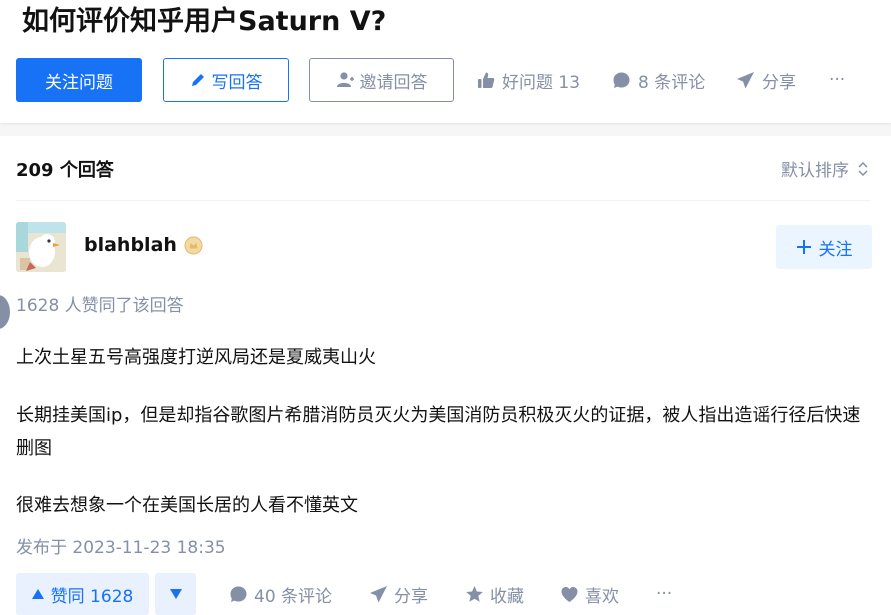 The width and height of the screenshot is (891, 615). I want to click on avatar-image, so click(41, 247).